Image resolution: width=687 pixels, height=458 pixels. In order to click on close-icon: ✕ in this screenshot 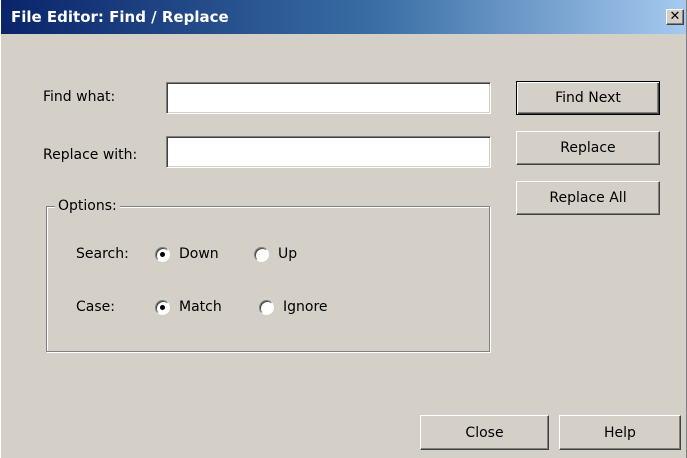, I will do `click(675, 16)`.